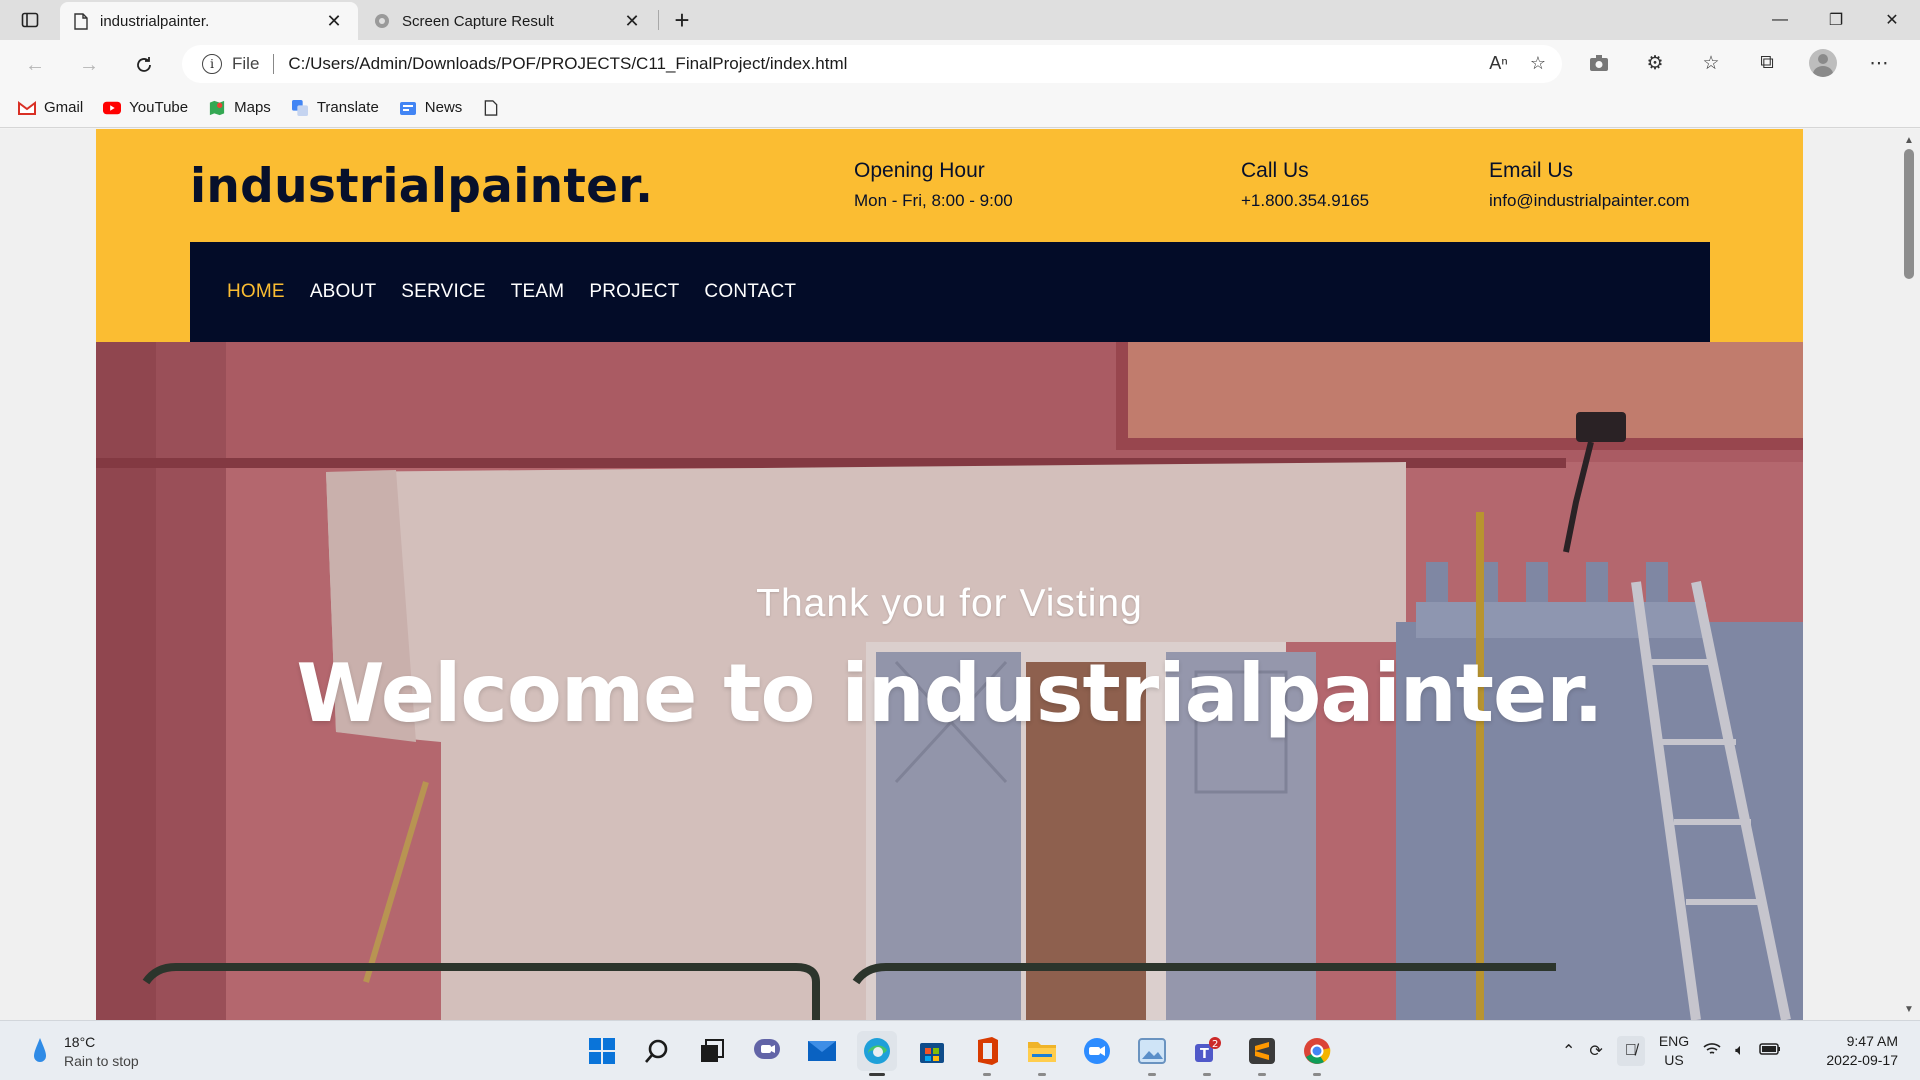  Describe the element at coordinates (430, 107) in the screenshot. I see `bookmark-news: News` at that location.